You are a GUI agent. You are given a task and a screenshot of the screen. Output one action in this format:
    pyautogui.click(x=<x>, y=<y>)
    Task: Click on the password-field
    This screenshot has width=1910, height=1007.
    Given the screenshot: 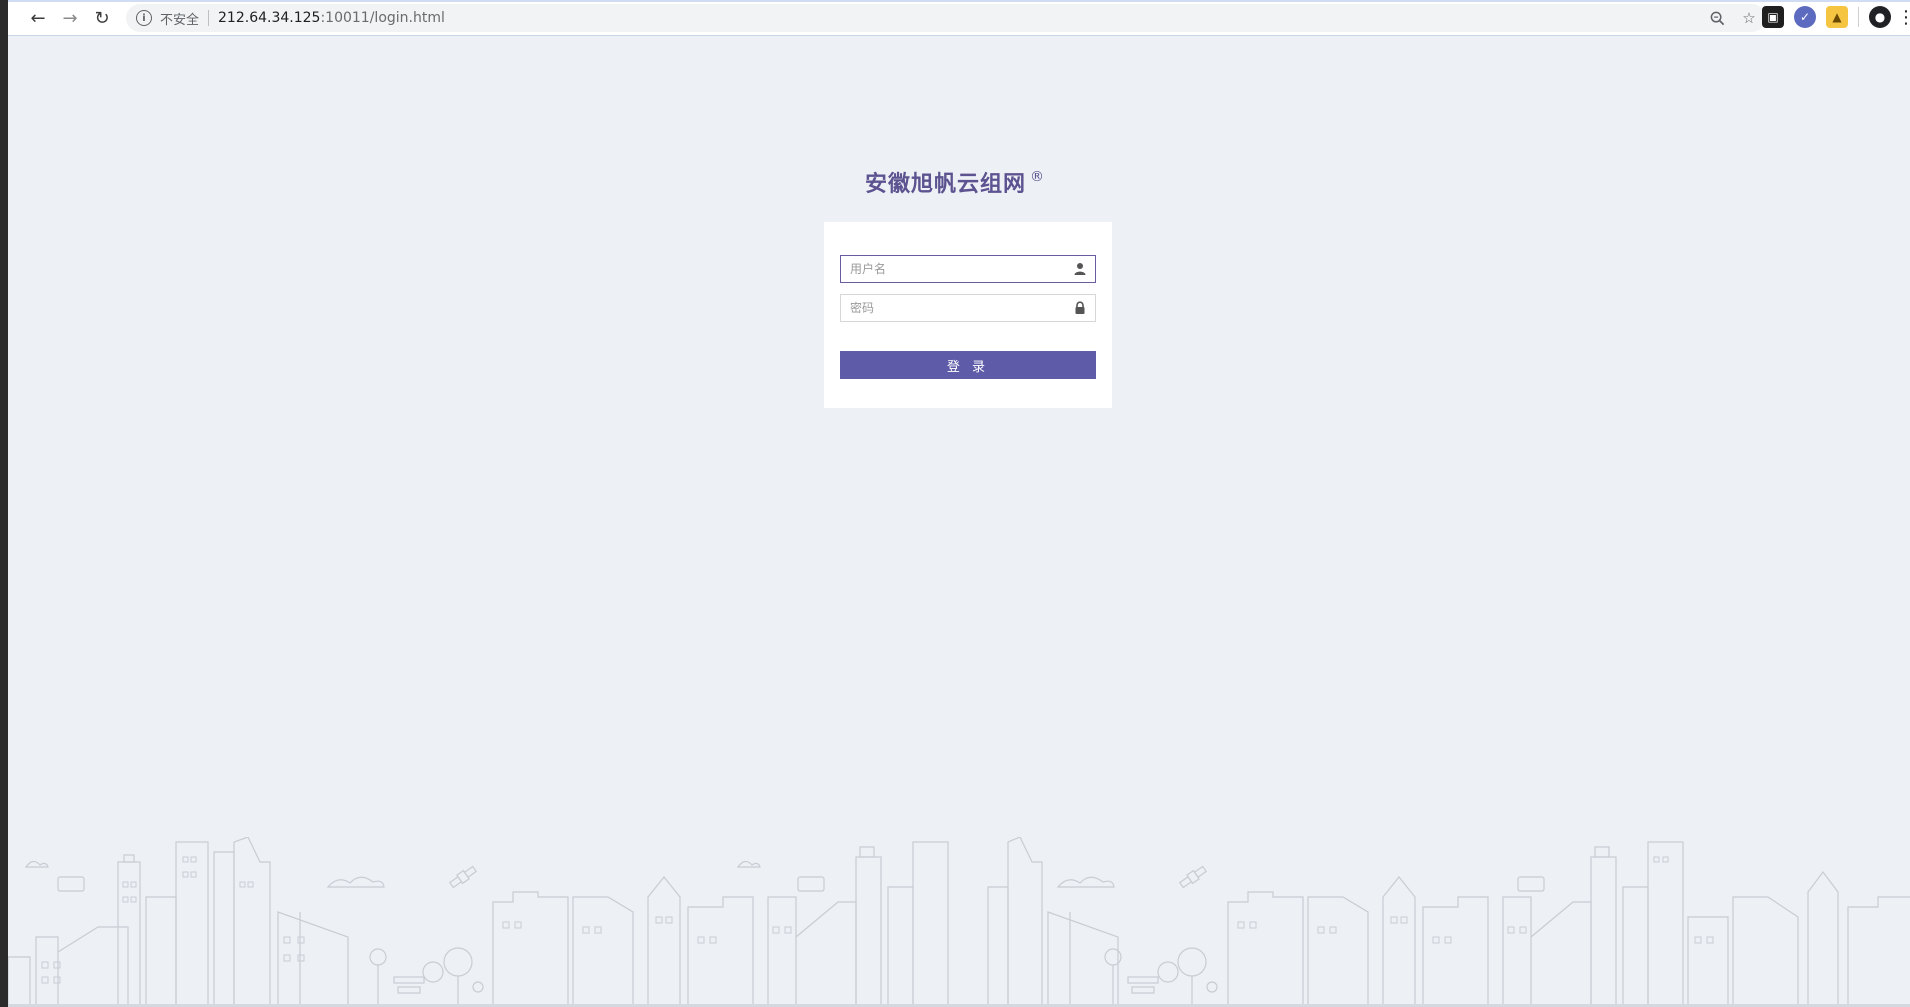 What is the action you would take?
    pyautogui.click(x=968, y=308)
    